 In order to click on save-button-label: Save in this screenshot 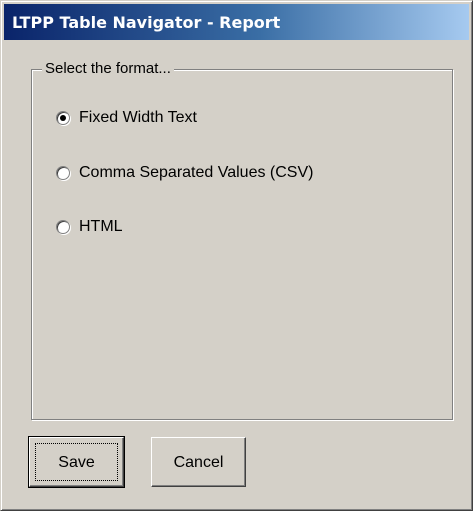, I will do `click(76, 462)`.